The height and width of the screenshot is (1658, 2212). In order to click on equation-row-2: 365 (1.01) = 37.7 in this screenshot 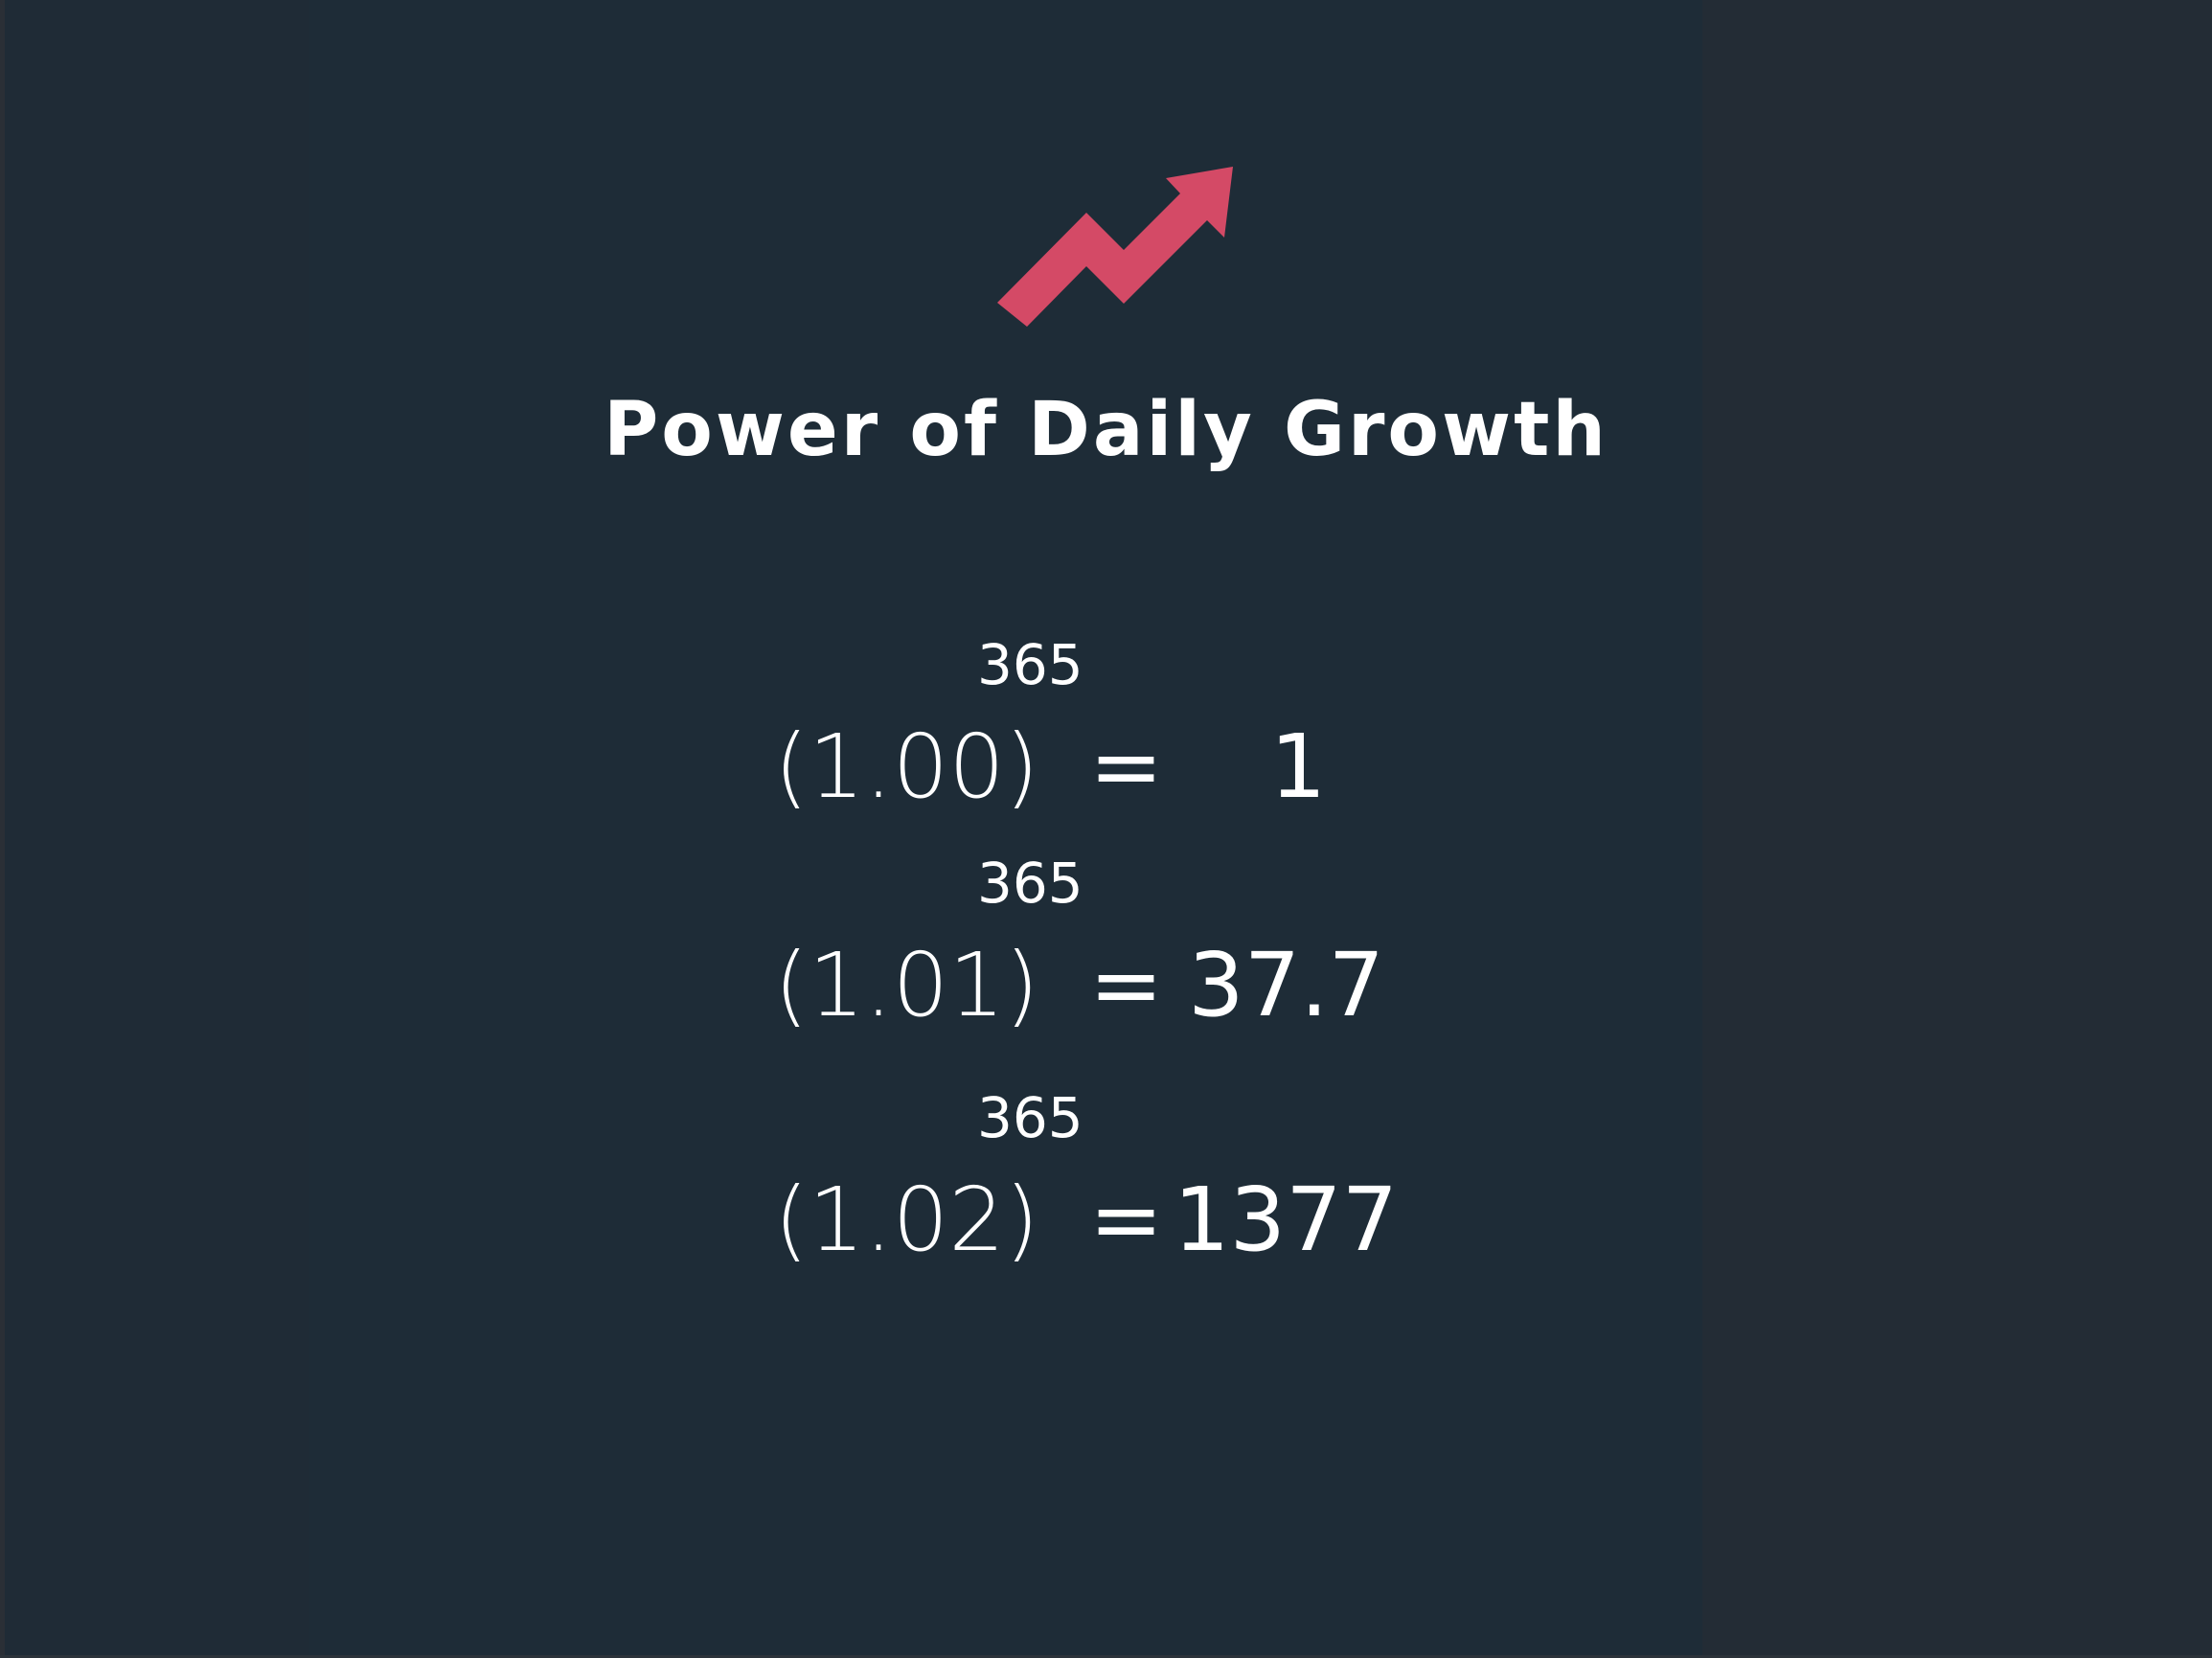, I will do `click(1106, 965)`.